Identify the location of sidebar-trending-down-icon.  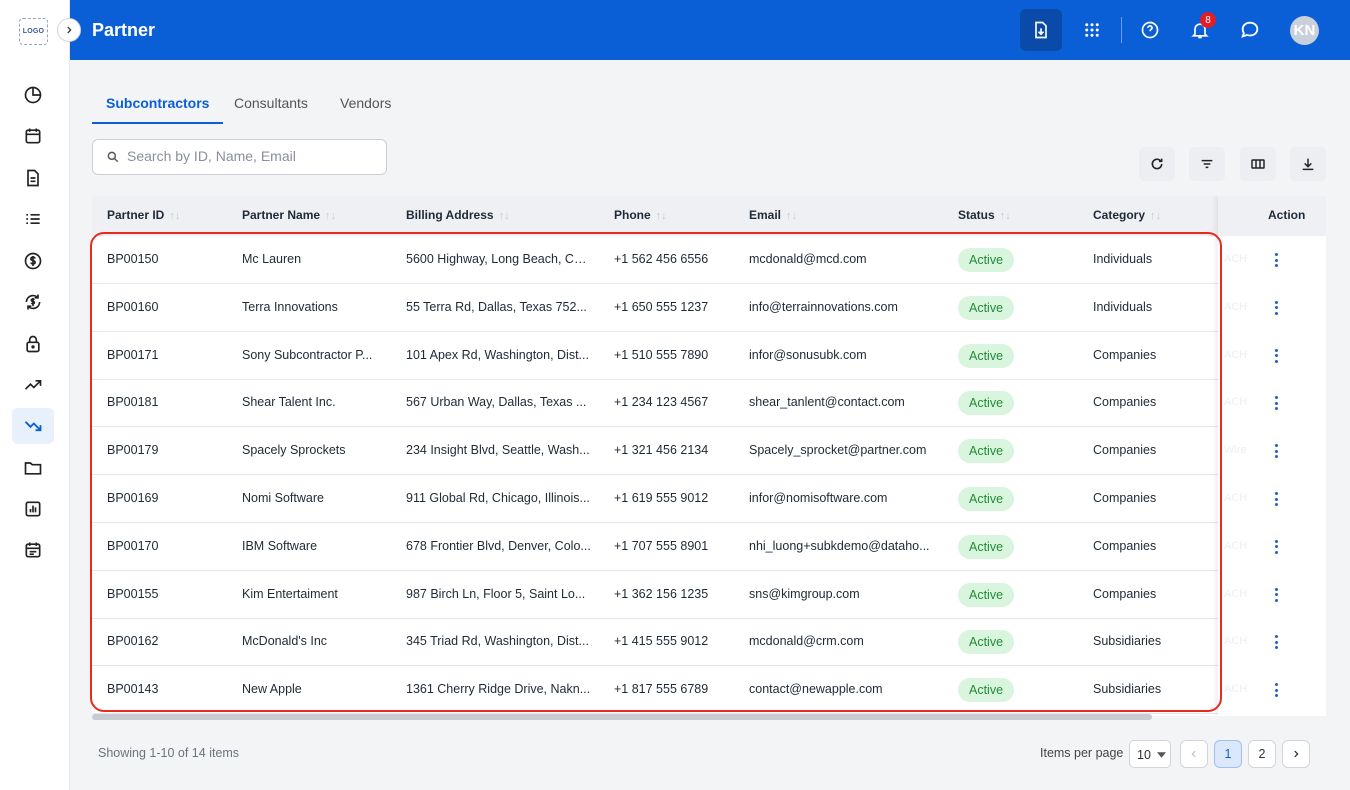
(33, 426).